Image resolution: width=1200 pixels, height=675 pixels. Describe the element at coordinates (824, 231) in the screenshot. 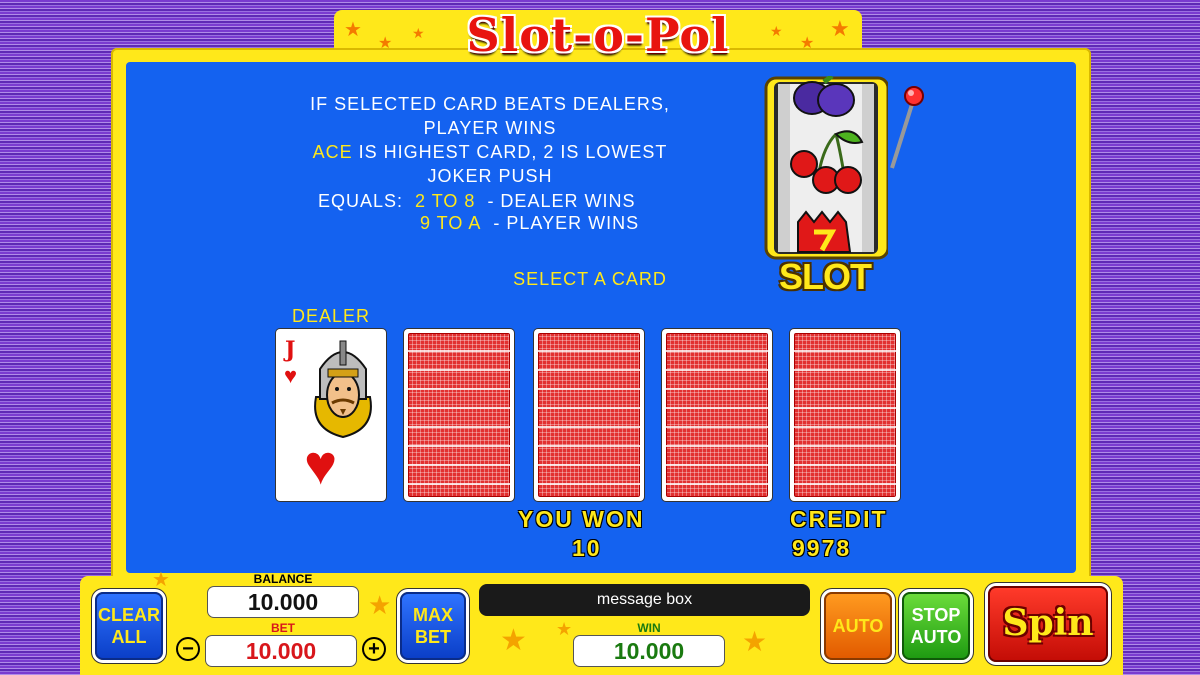

I see `seven-icon` at that location.